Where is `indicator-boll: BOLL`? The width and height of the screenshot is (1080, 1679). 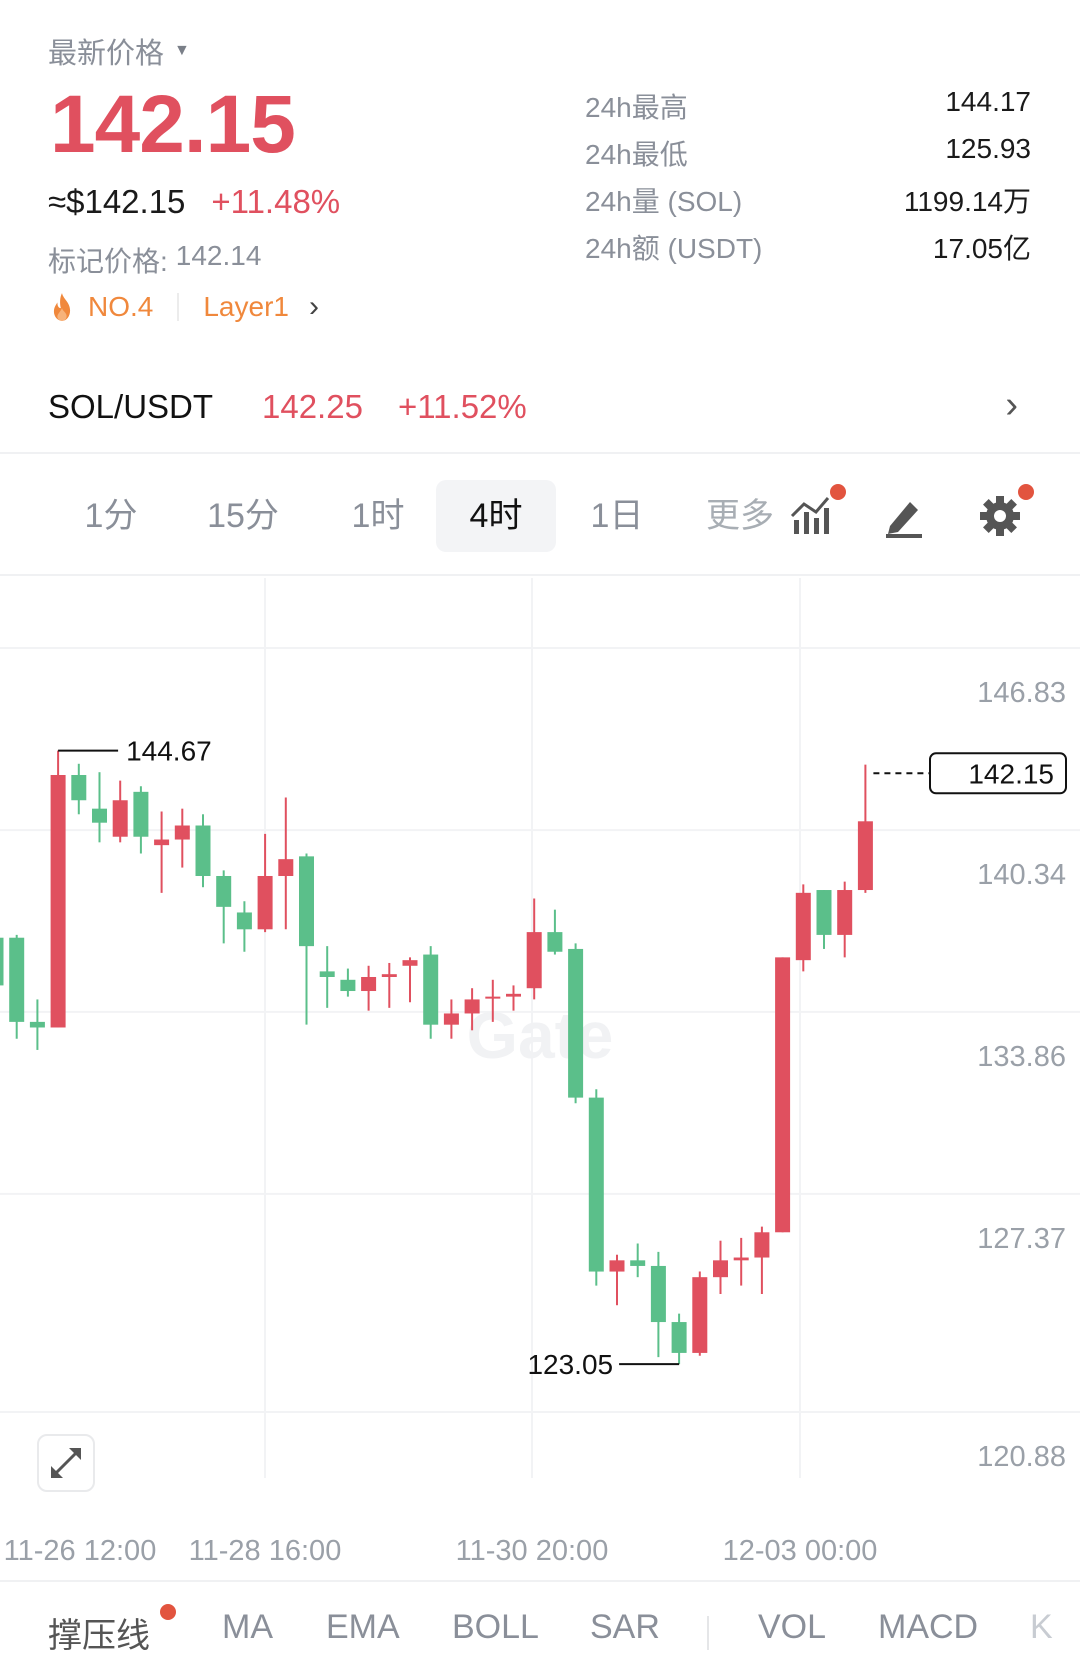 indicator-boll: BOLL is located at coordinates (495, 1627).